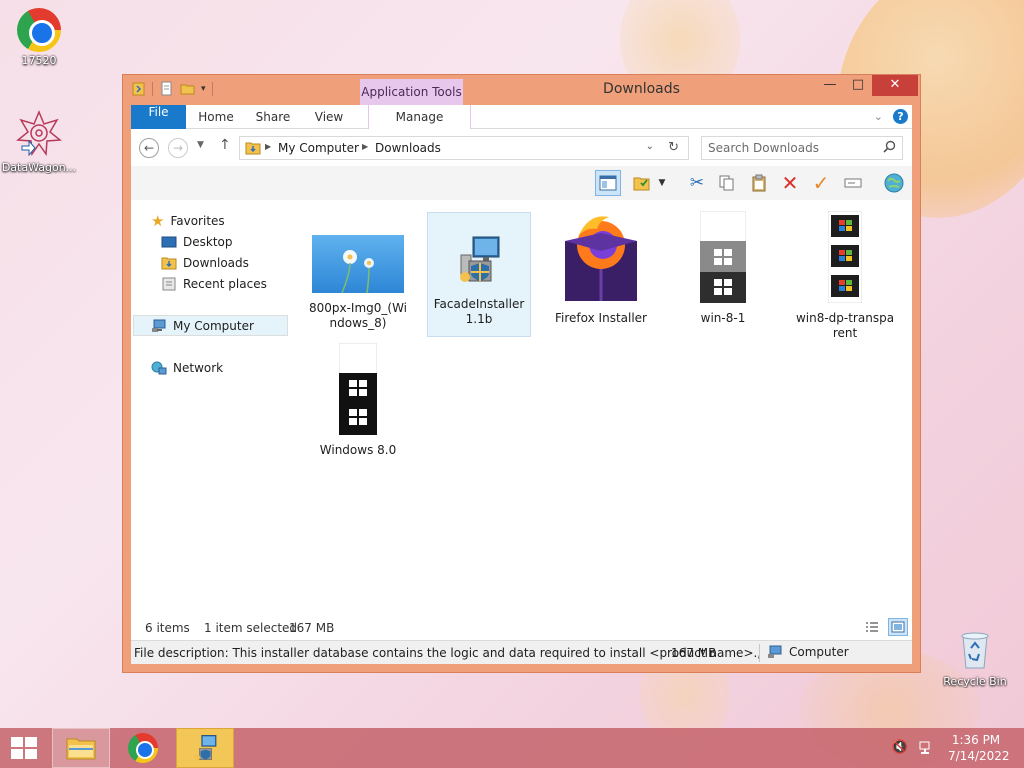 The image size is (1024, 768). What do you see at coordinates (24, 748) in the screenshot?
I see `start-button-windows-icon` at bounding box center [24, 748].